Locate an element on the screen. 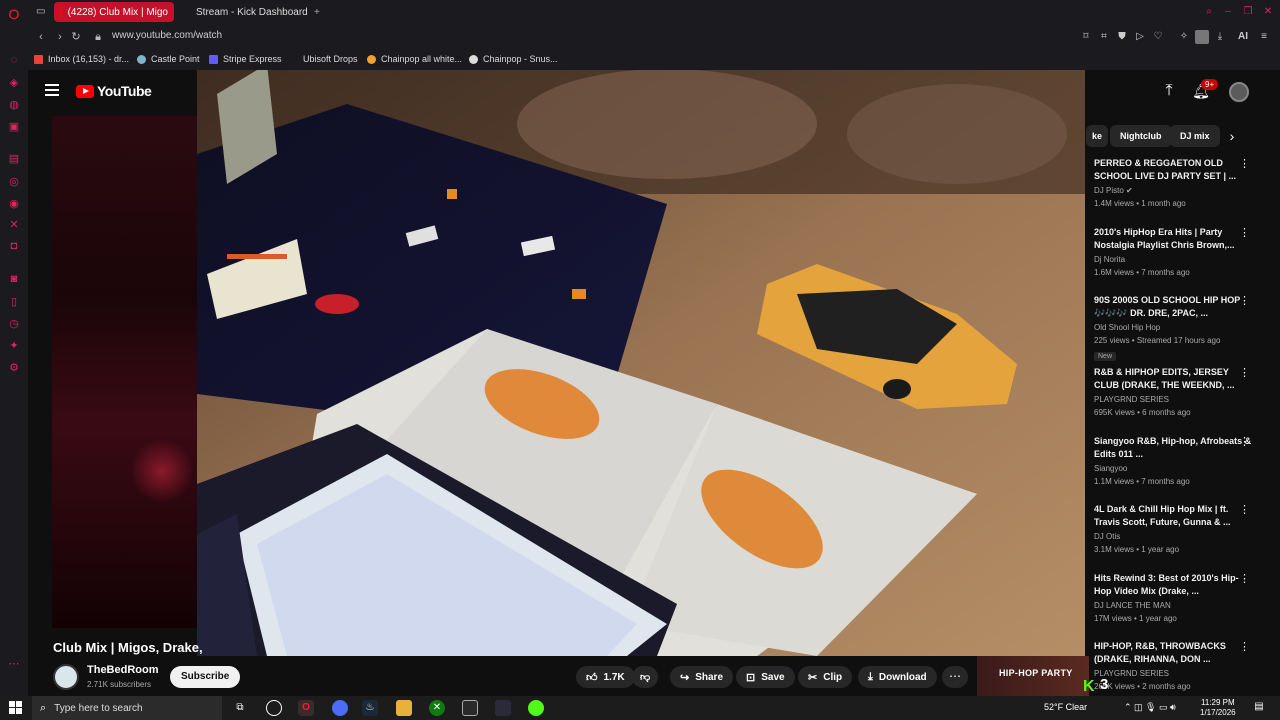 This screenshot has height=720, width=1280. task-view-icon: ⧉ is located at coordinates (240, 708).